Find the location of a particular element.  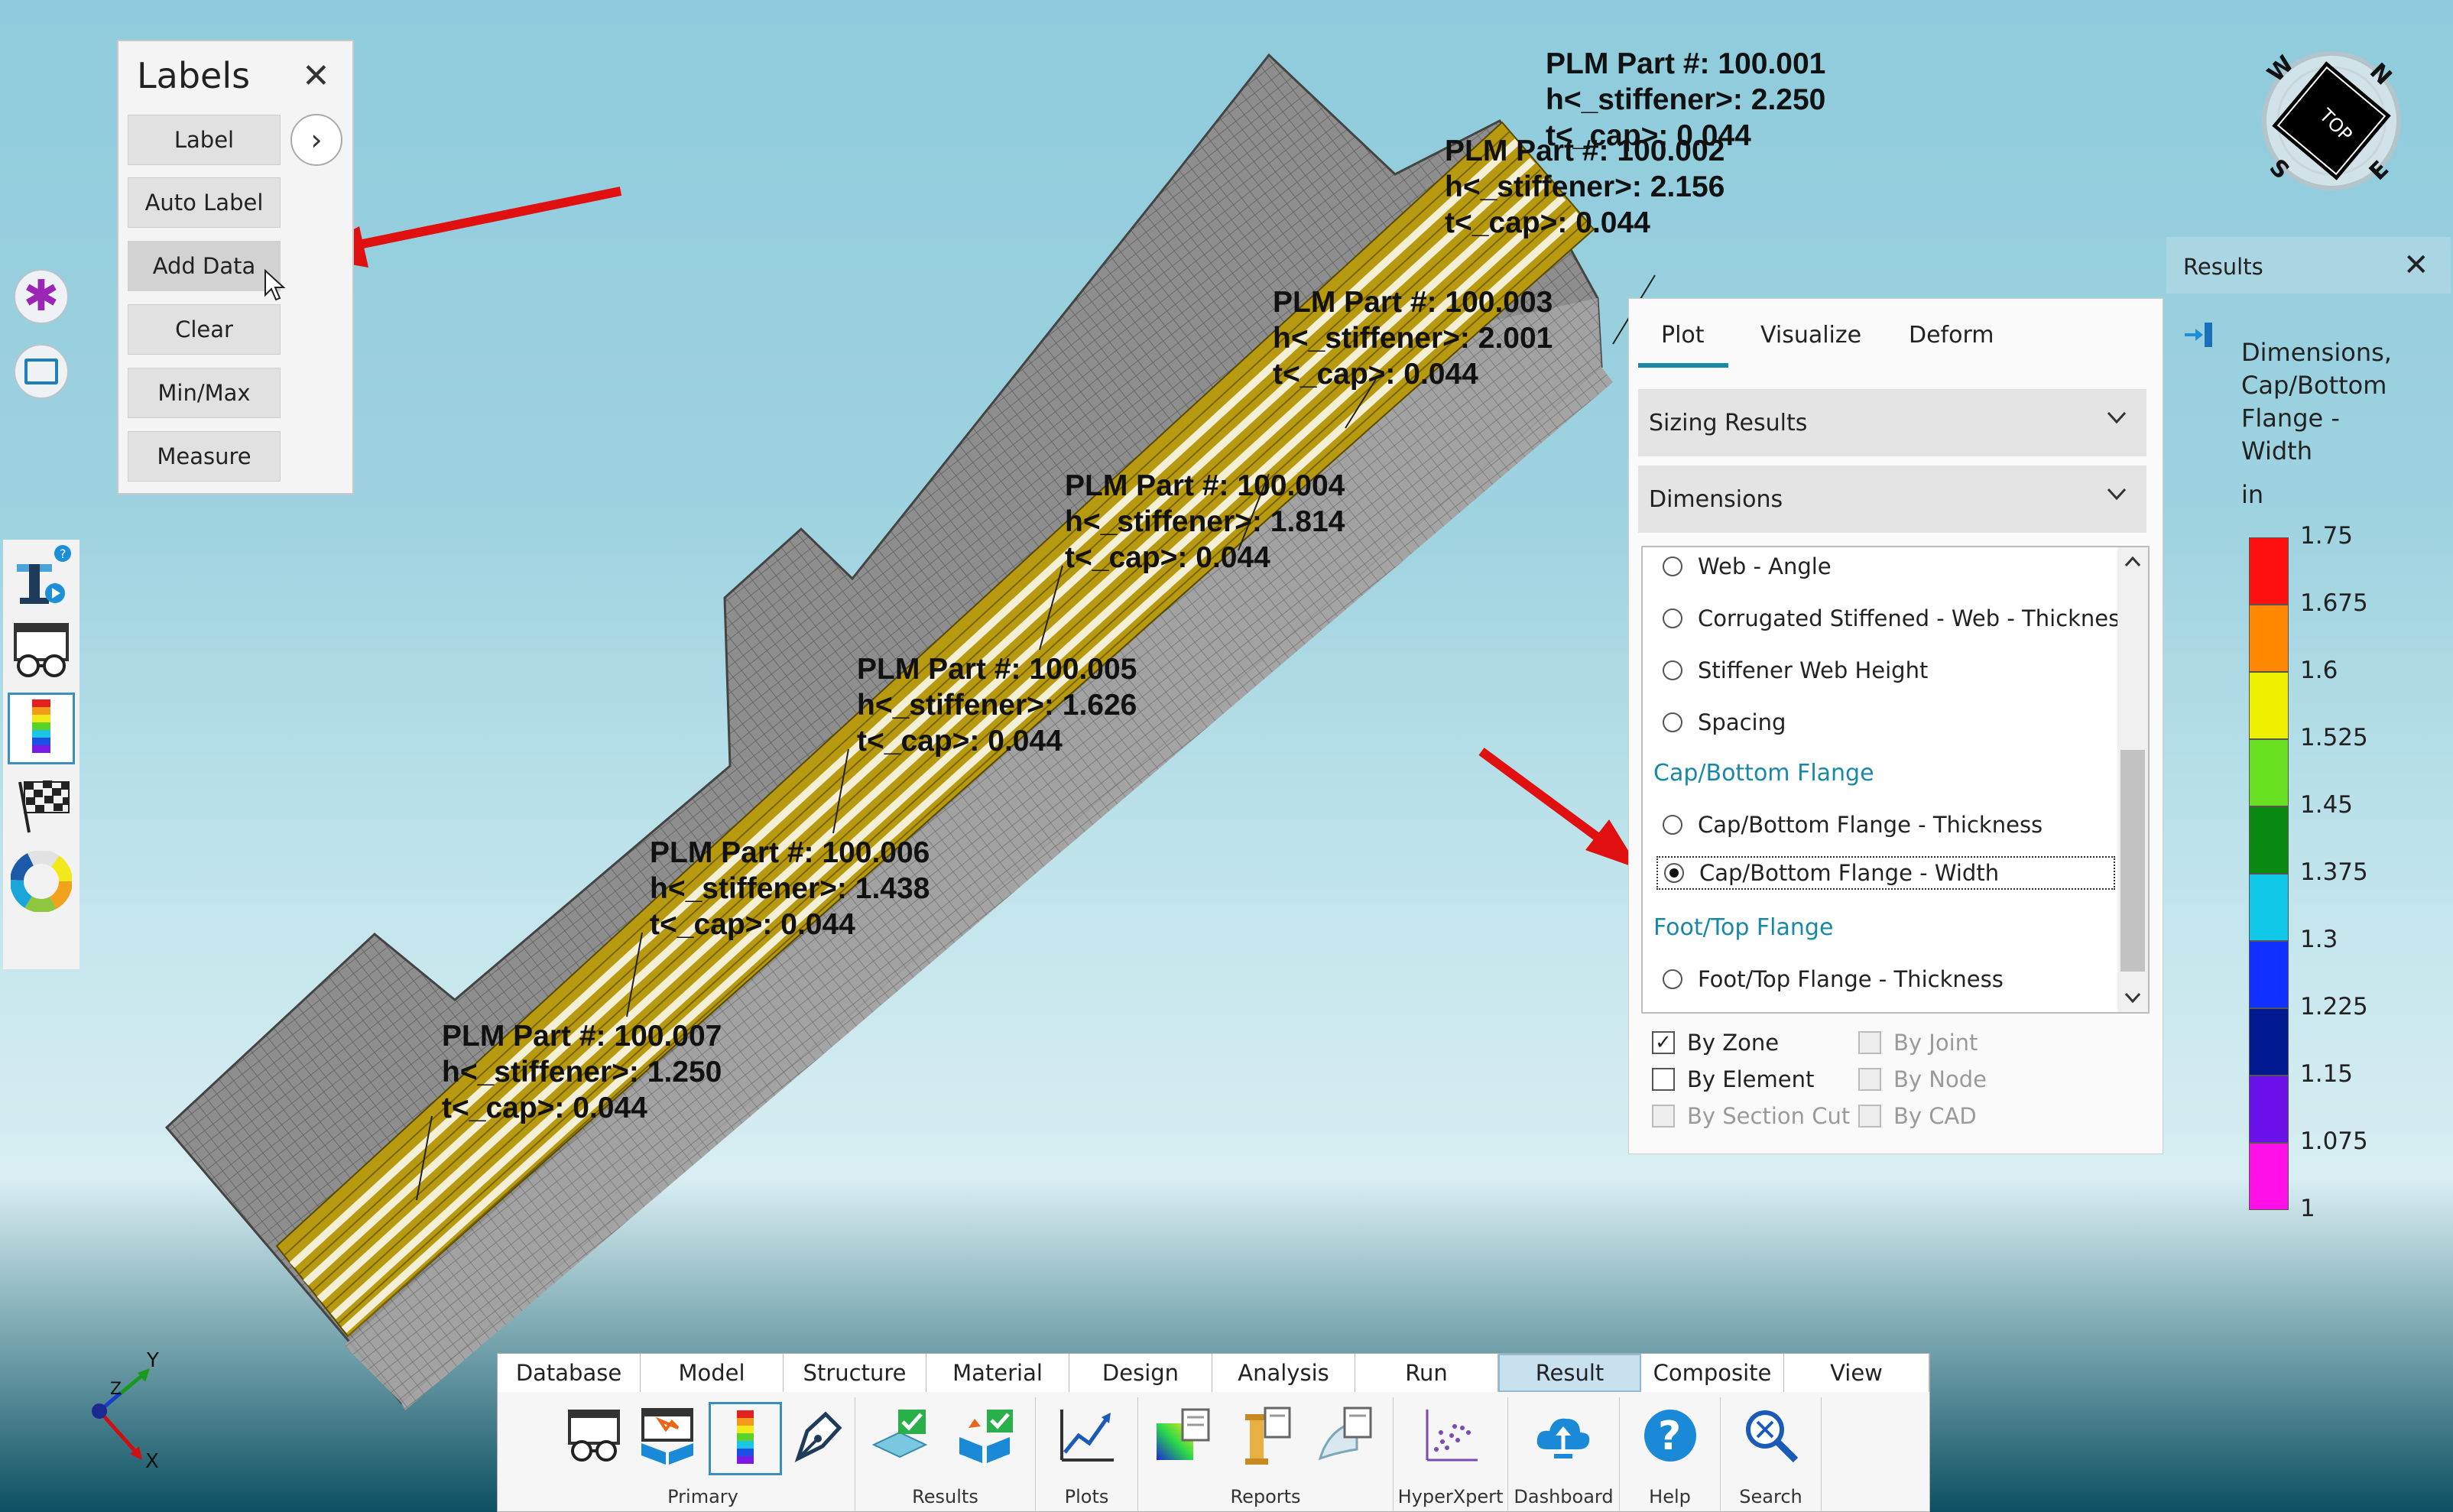

labels-panel-title: Labels is located at coordinates (194, 75).